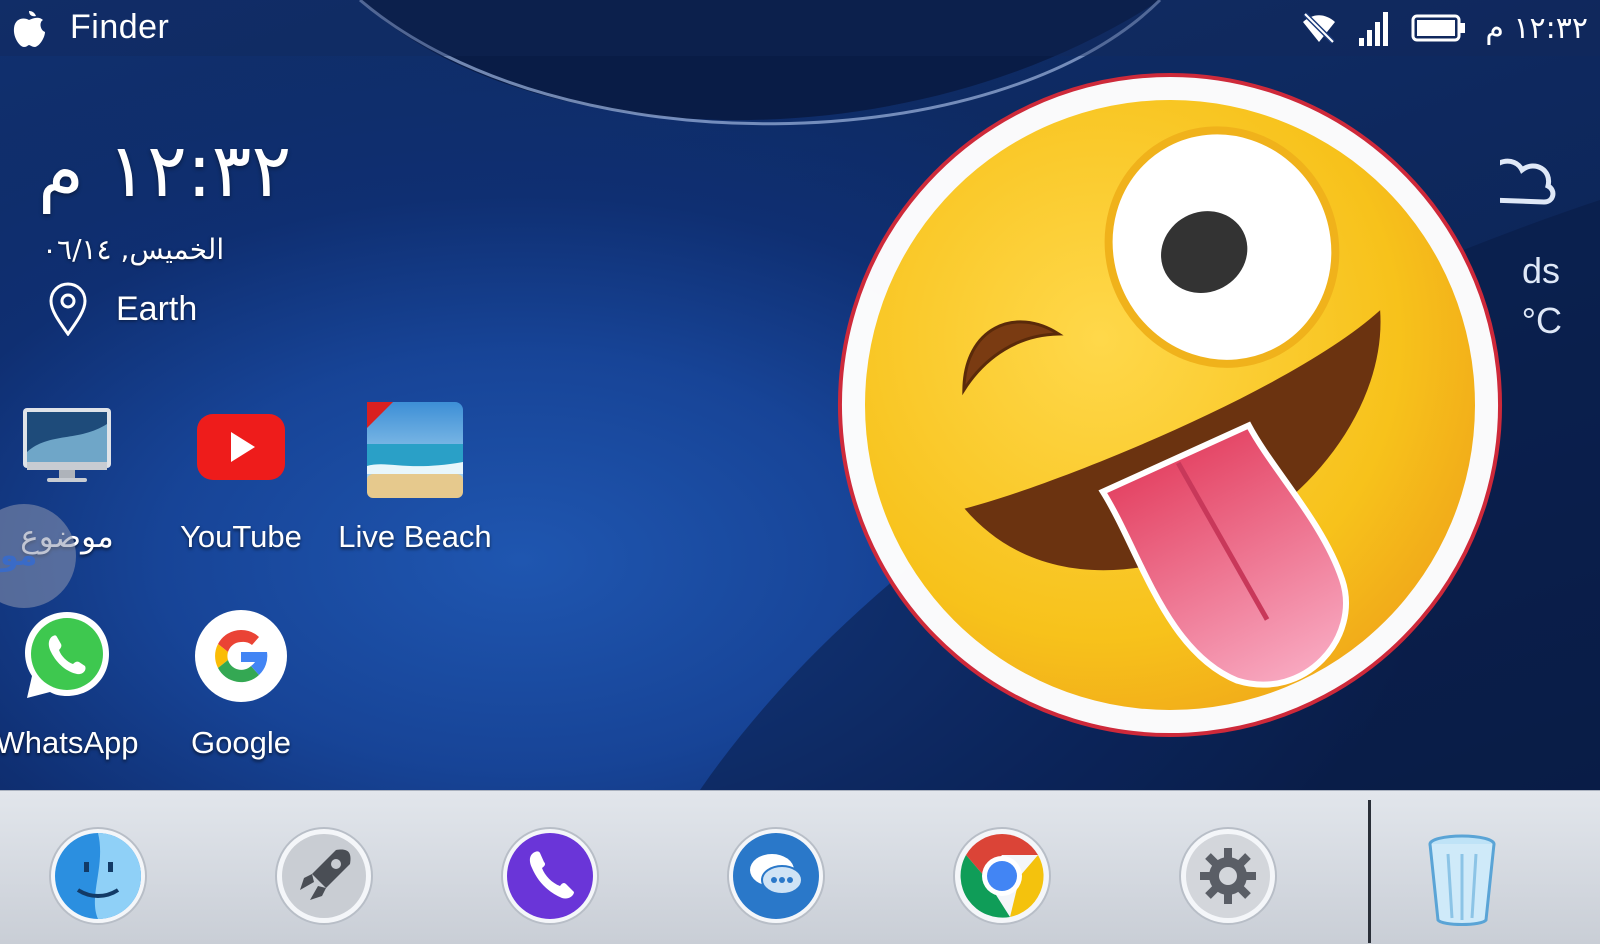 Image resolution: width=1600 pixels, height=944 pixels. I want to click on app-whatsapp: WhatsApp, so click(76, 684).